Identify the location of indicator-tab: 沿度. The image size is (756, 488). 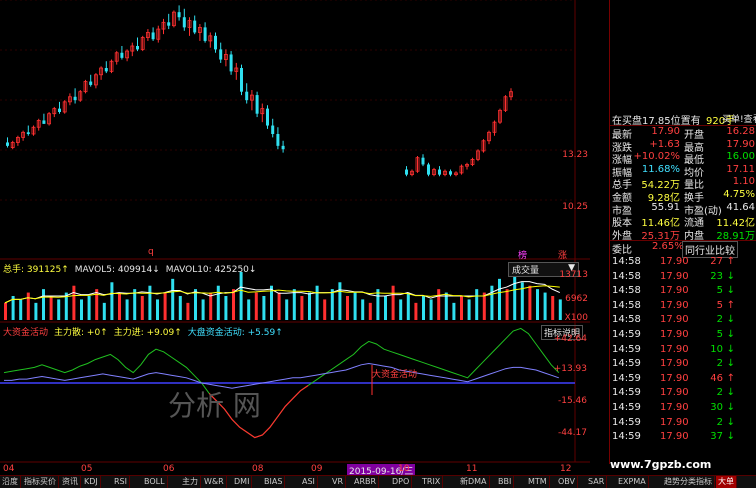
(10, 482).